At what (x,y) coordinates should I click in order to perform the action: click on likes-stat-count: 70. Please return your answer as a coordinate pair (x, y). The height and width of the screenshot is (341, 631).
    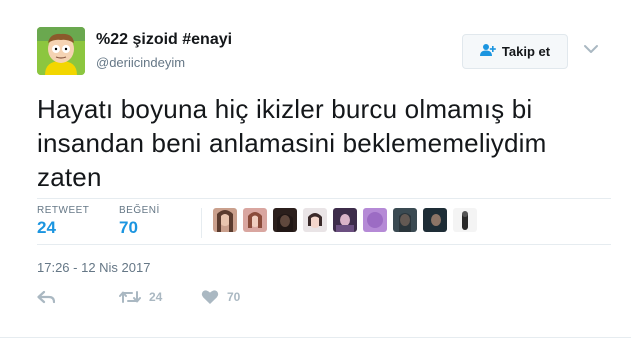
    Looking at the image, I should click on (128, 227).